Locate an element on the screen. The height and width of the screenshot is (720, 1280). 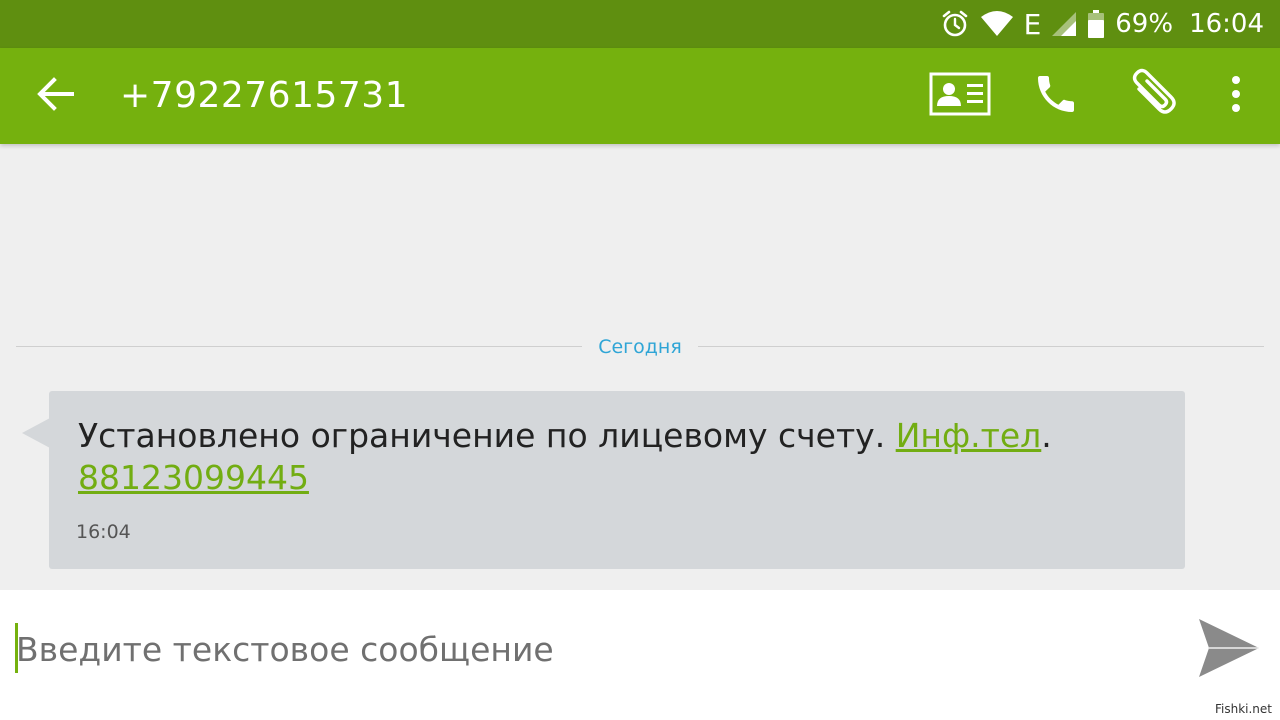
bubble-tail is located at coordinates (36, 433).